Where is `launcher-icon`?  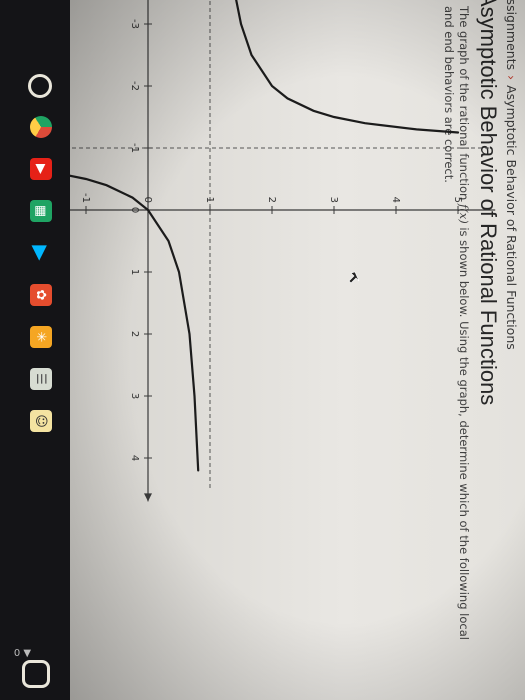
launcher-icon is located at coordinates (40, 86).